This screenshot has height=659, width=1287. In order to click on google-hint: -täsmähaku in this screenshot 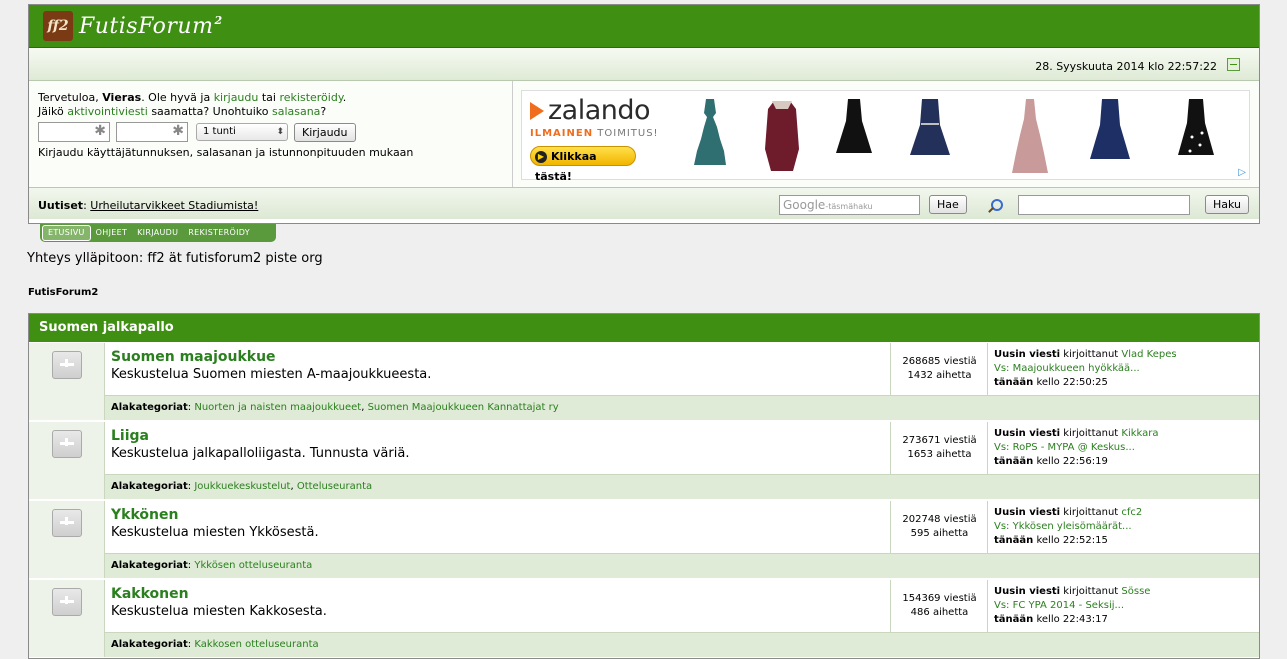, I will do `click(849, 206)`.